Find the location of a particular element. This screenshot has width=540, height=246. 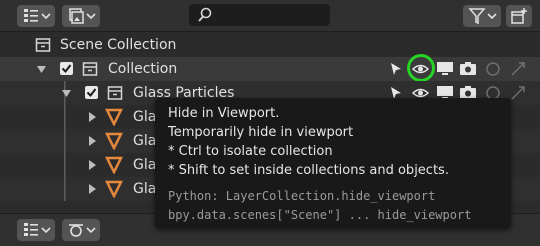

tooltip-hint-ctrl: * Ctrl to isolate collection is located at coordinates (250, 151).